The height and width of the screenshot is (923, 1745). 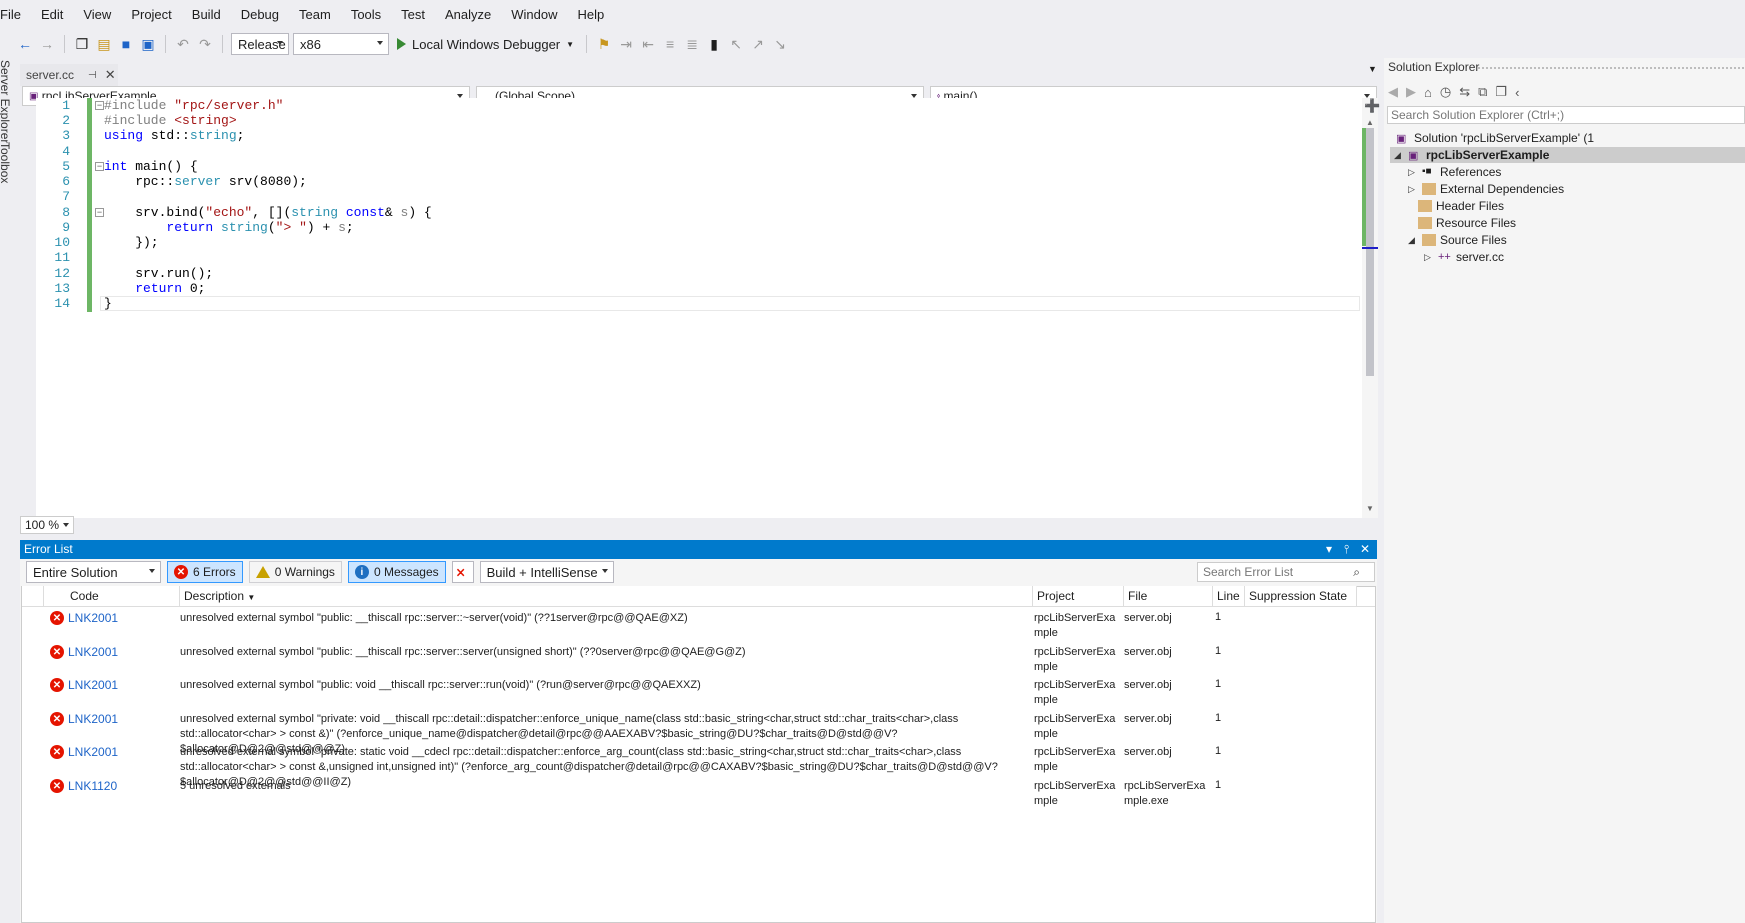 I want to click on menu-window: Window, so click(x=534, y=15).